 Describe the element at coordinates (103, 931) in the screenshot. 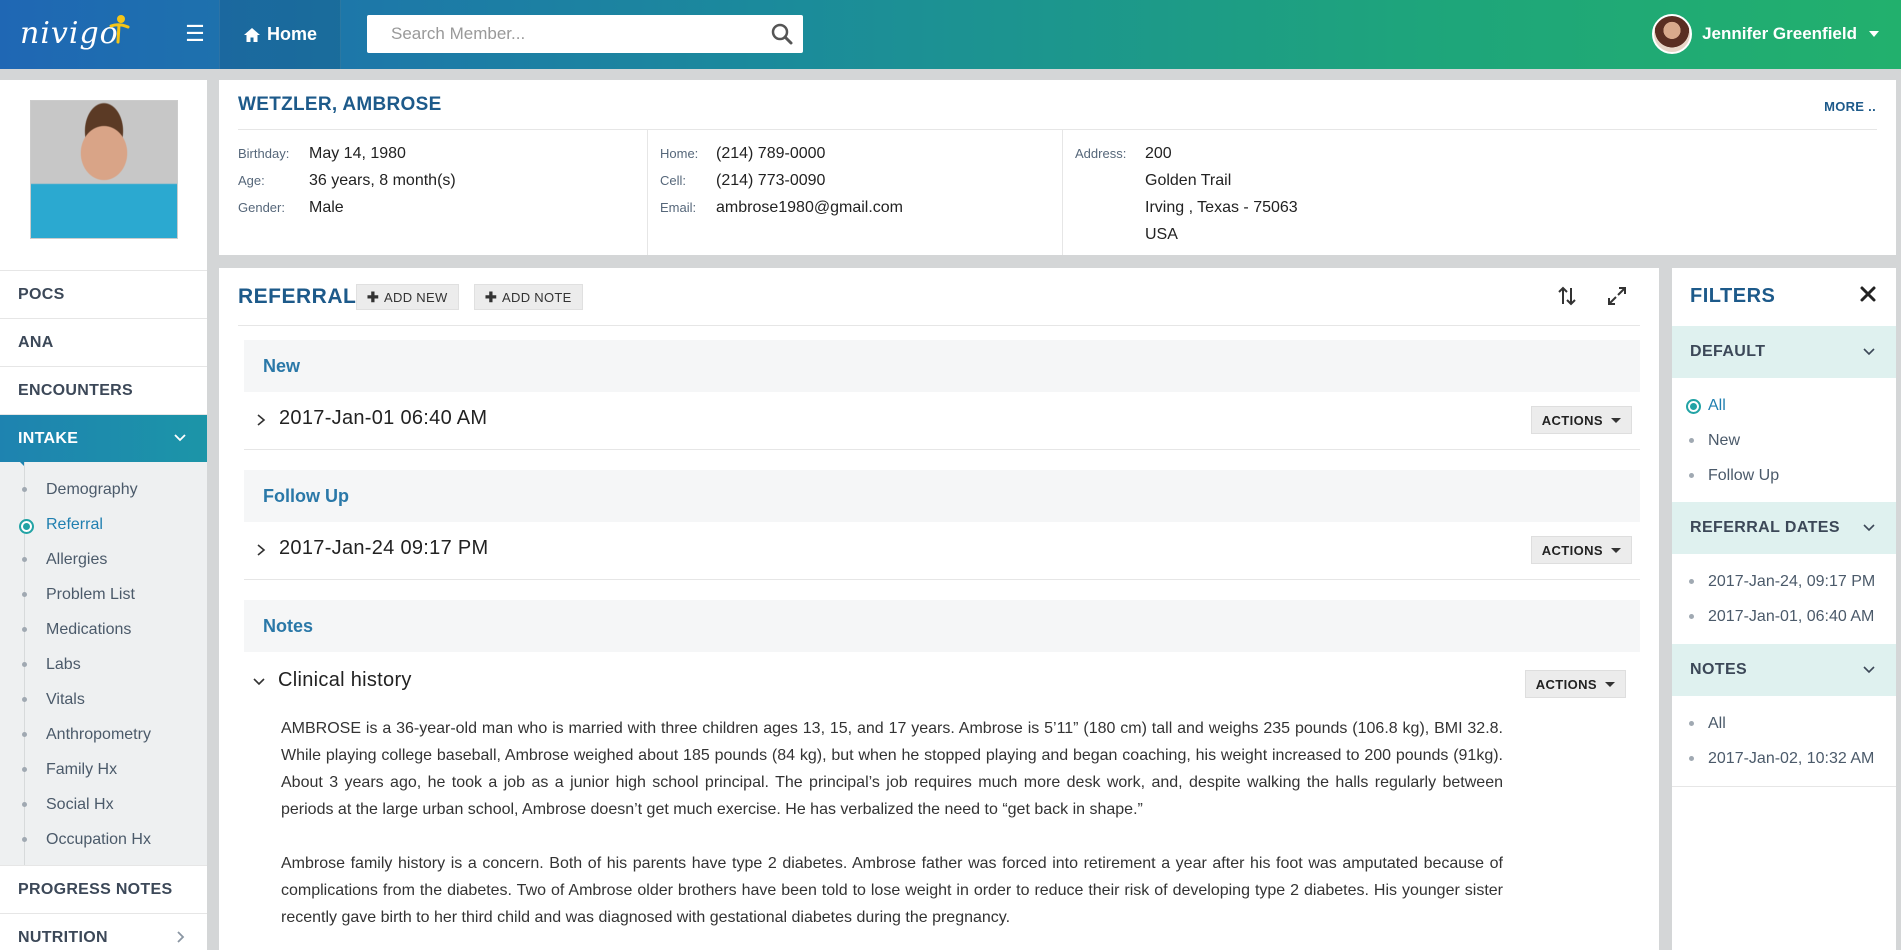

I see `sidebar-item-nutrition: NUTRITION` at that location.